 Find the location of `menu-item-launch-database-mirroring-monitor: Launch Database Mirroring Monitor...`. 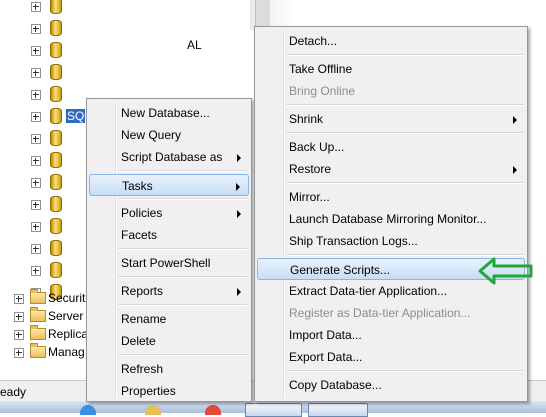

menu-item-launch-database-mirroring-monitor: Launch Database Mirroring Monitor... is located at coordinates (391, 219).